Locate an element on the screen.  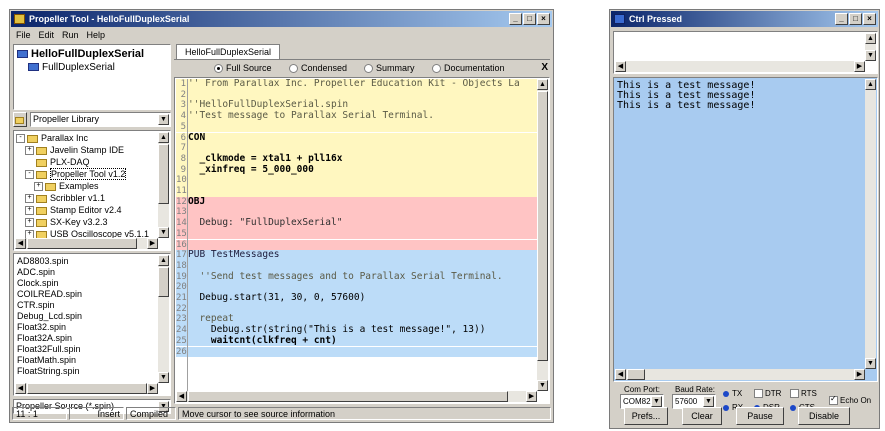
menu-edit: Edit is located at coordinates (47, 35).